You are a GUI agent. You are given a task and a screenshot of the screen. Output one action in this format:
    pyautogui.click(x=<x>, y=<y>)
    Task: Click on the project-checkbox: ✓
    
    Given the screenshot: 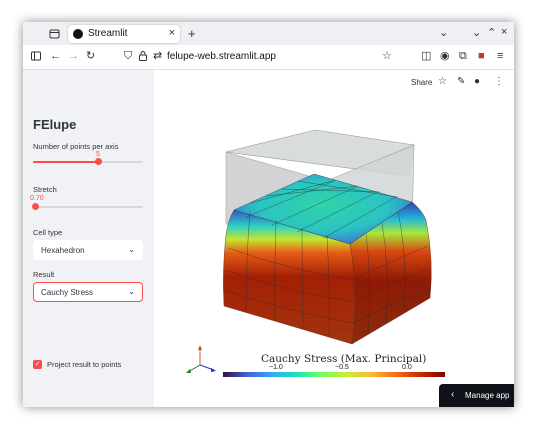 What is the action you would take?
    pyautogui.click(x=37, y=364)
    